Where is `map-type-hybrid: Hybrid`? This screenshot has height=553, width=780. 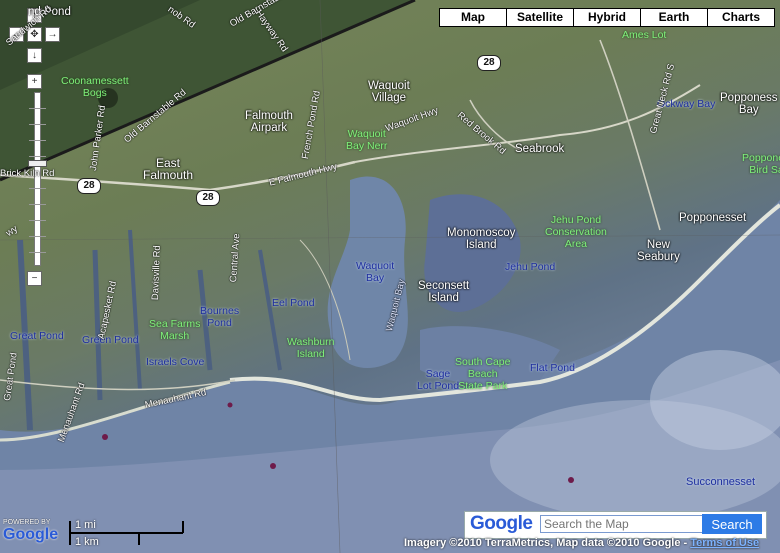
map-type-hybrid: Hybrid is located at coordinates (607, 17).